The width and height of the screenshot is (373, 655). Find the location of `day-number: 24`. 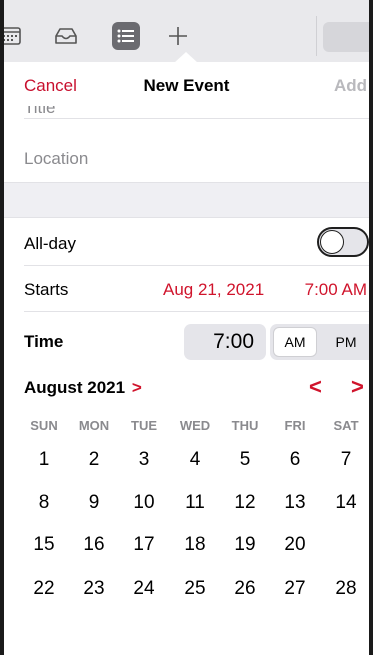

day-number: 24 is located at coordinates (144, 588).